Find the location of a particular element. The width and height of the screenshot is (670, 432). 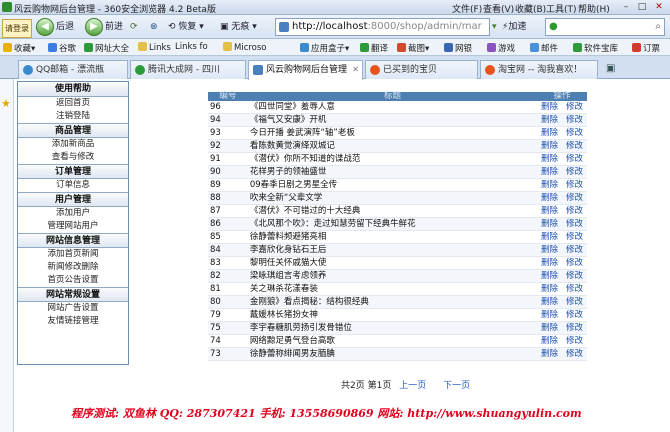

no-trace-button: ▣ 无痕 ▾ is located at coordinates (238, 27).